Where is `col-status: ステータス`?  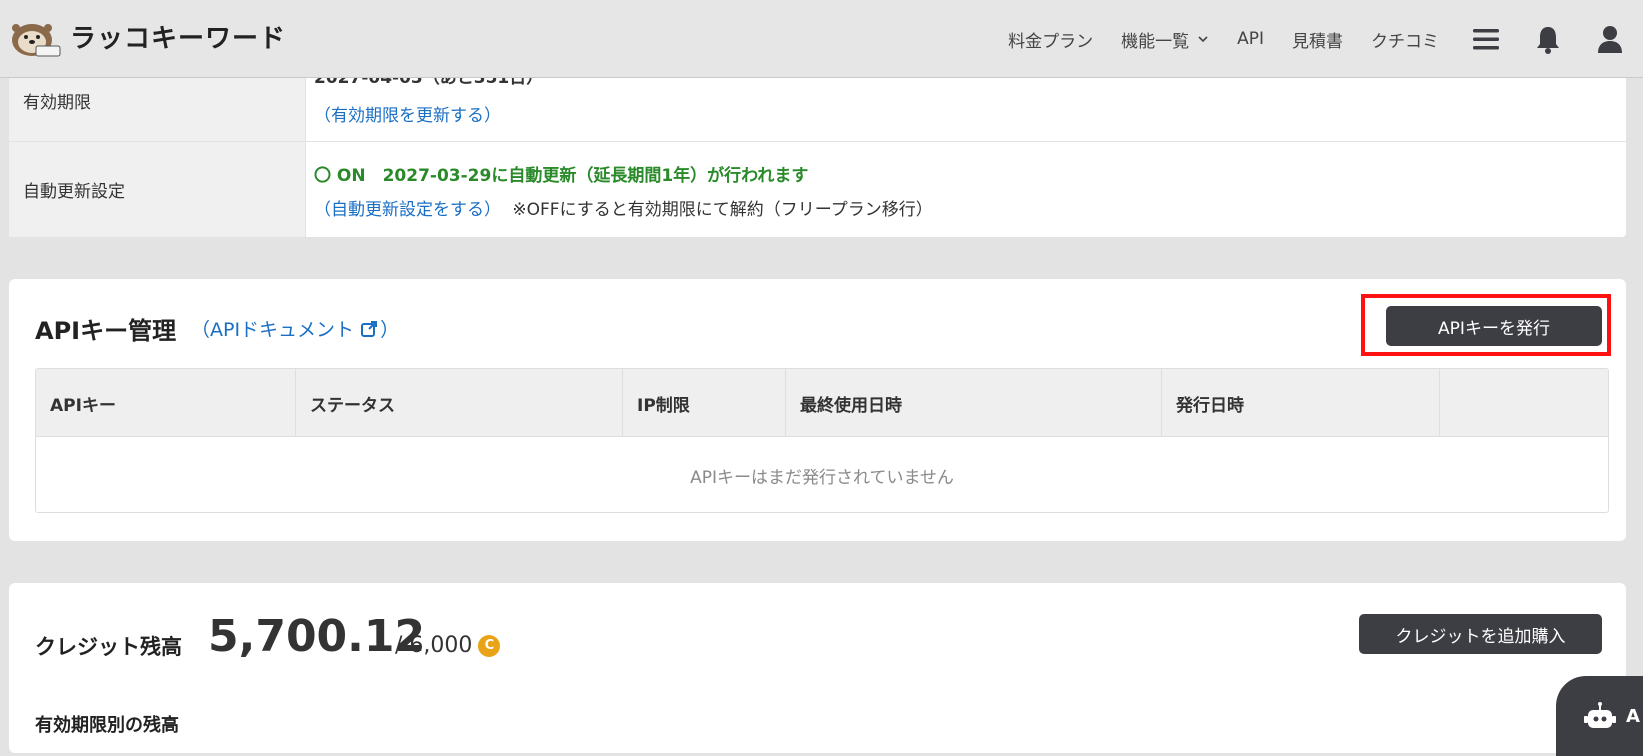
col-status: ステータス is located at coordinates (459, 403).